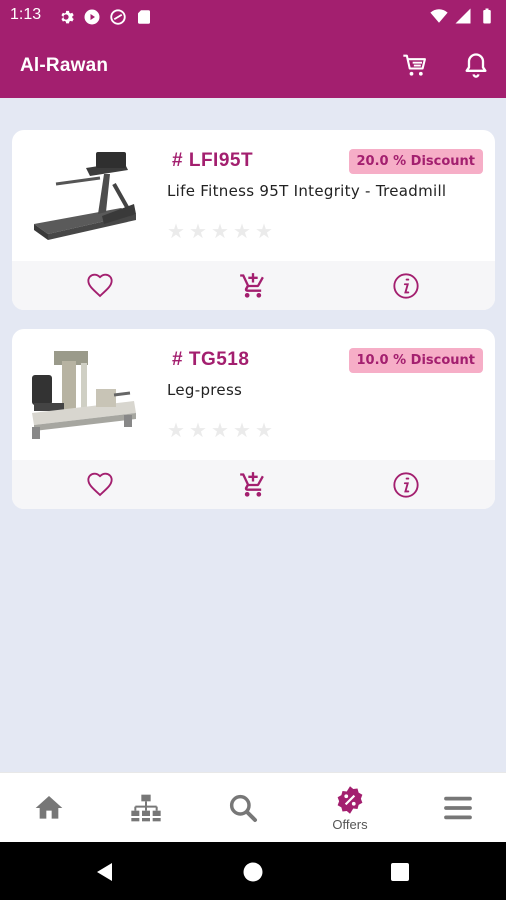 The height and width of the screenshot is (900, 506). I want to click on app-title: Al-Rawan, so click(64, 65).